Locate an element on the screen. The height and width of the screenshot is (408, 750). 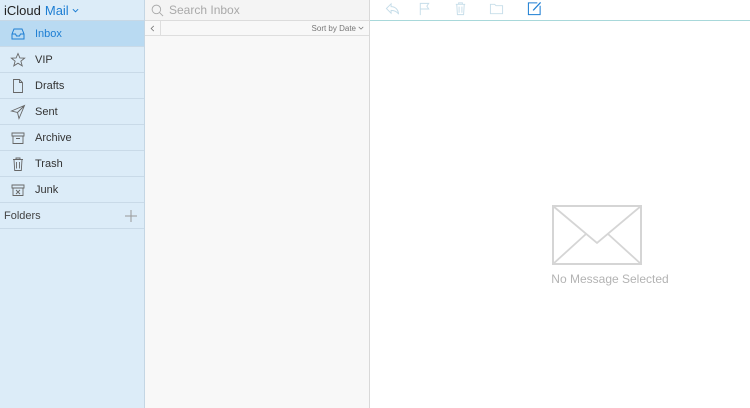
document-icon is located at coordinates (17, 86).